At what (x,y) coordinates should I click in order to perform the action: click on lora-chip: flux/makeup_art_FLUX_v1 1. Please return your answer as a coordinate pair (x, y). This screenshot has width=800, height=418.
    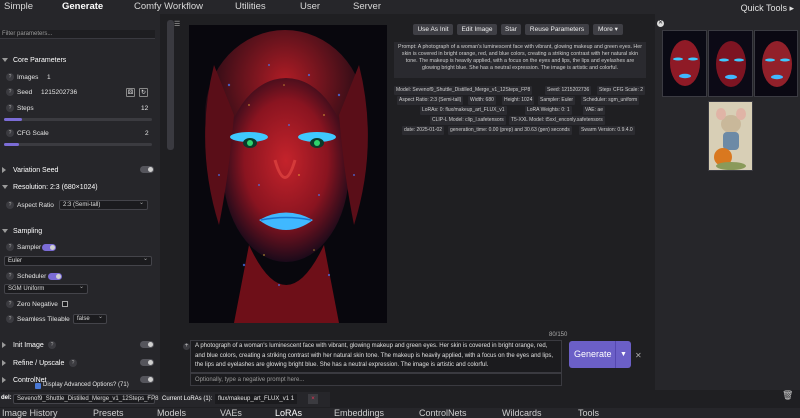
    Looking at the image, I should click on (256, 399).